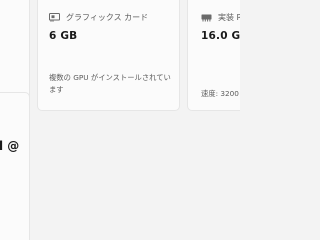 Image resolution: width=320 pixels, height=240 pixels. Describe the element at coordinates (63, 36) in the screenshot. I see `graphics-card-memory-value: 6 GB` at that location.